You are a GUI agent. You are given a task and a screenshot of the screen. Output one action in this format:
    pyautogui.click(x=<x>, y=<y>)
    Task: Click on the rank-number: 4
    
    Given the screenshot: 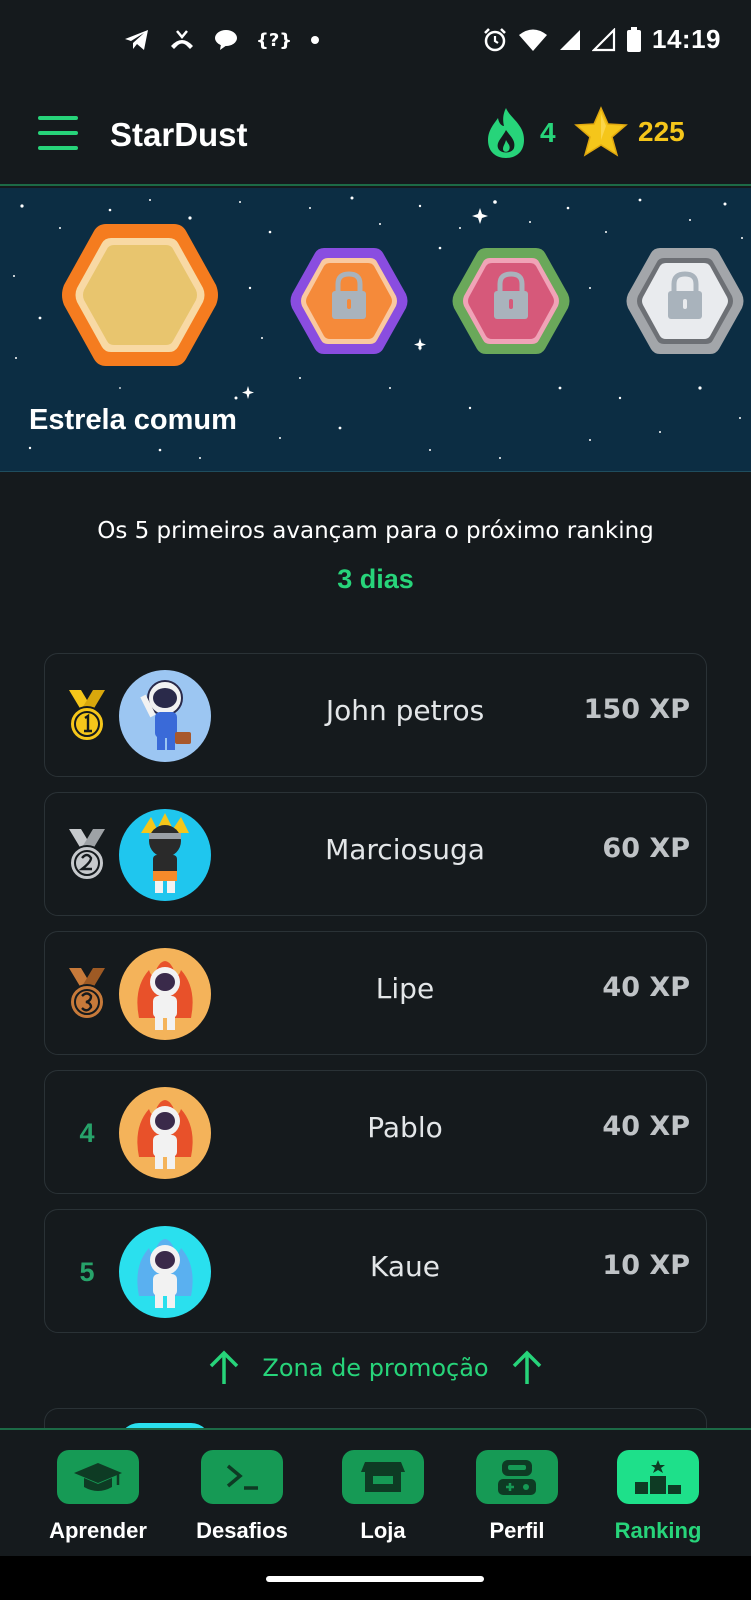 What is the action you would take?
    pyautogui.click(x=87, y=1132)
    